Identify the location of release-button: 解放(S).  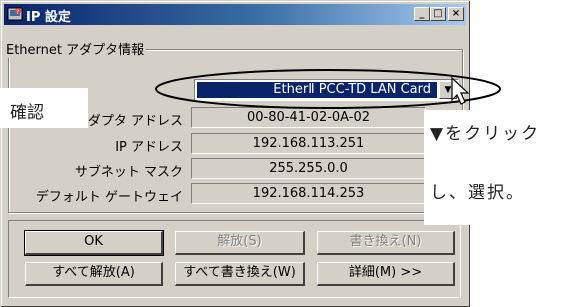
(240, 243).